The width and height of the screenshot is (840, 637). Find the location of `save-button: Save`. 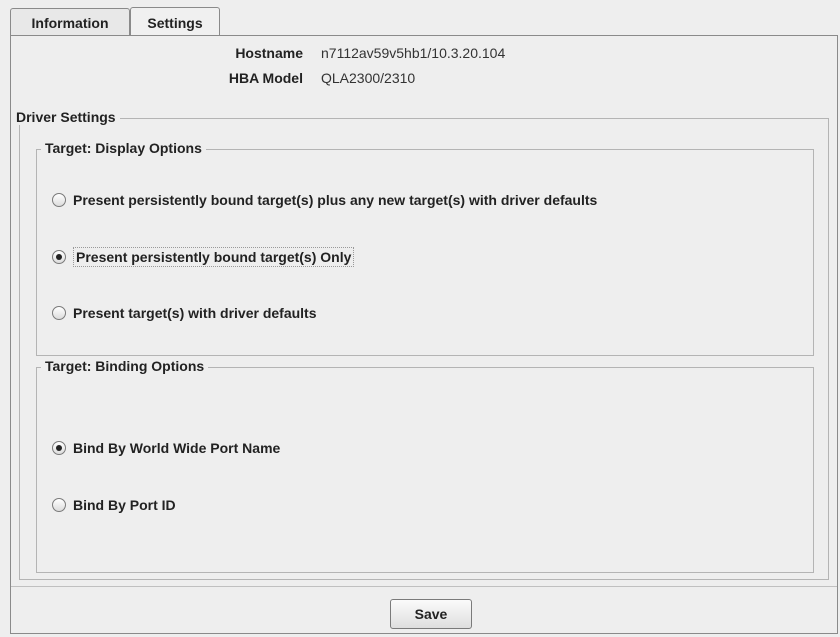

save-button: Save is located at coordinates (431, 614).